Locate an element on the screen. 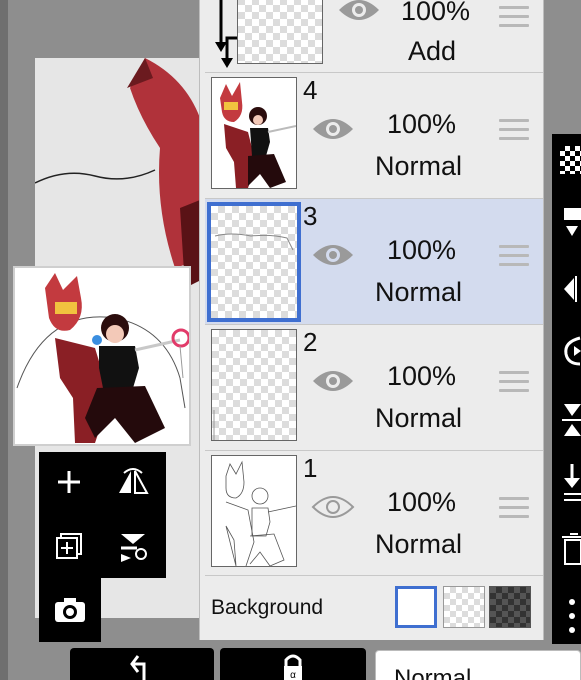 This screenshot has width=581, height=680. clip-arrow-icon is located at coordinates (226, 34).